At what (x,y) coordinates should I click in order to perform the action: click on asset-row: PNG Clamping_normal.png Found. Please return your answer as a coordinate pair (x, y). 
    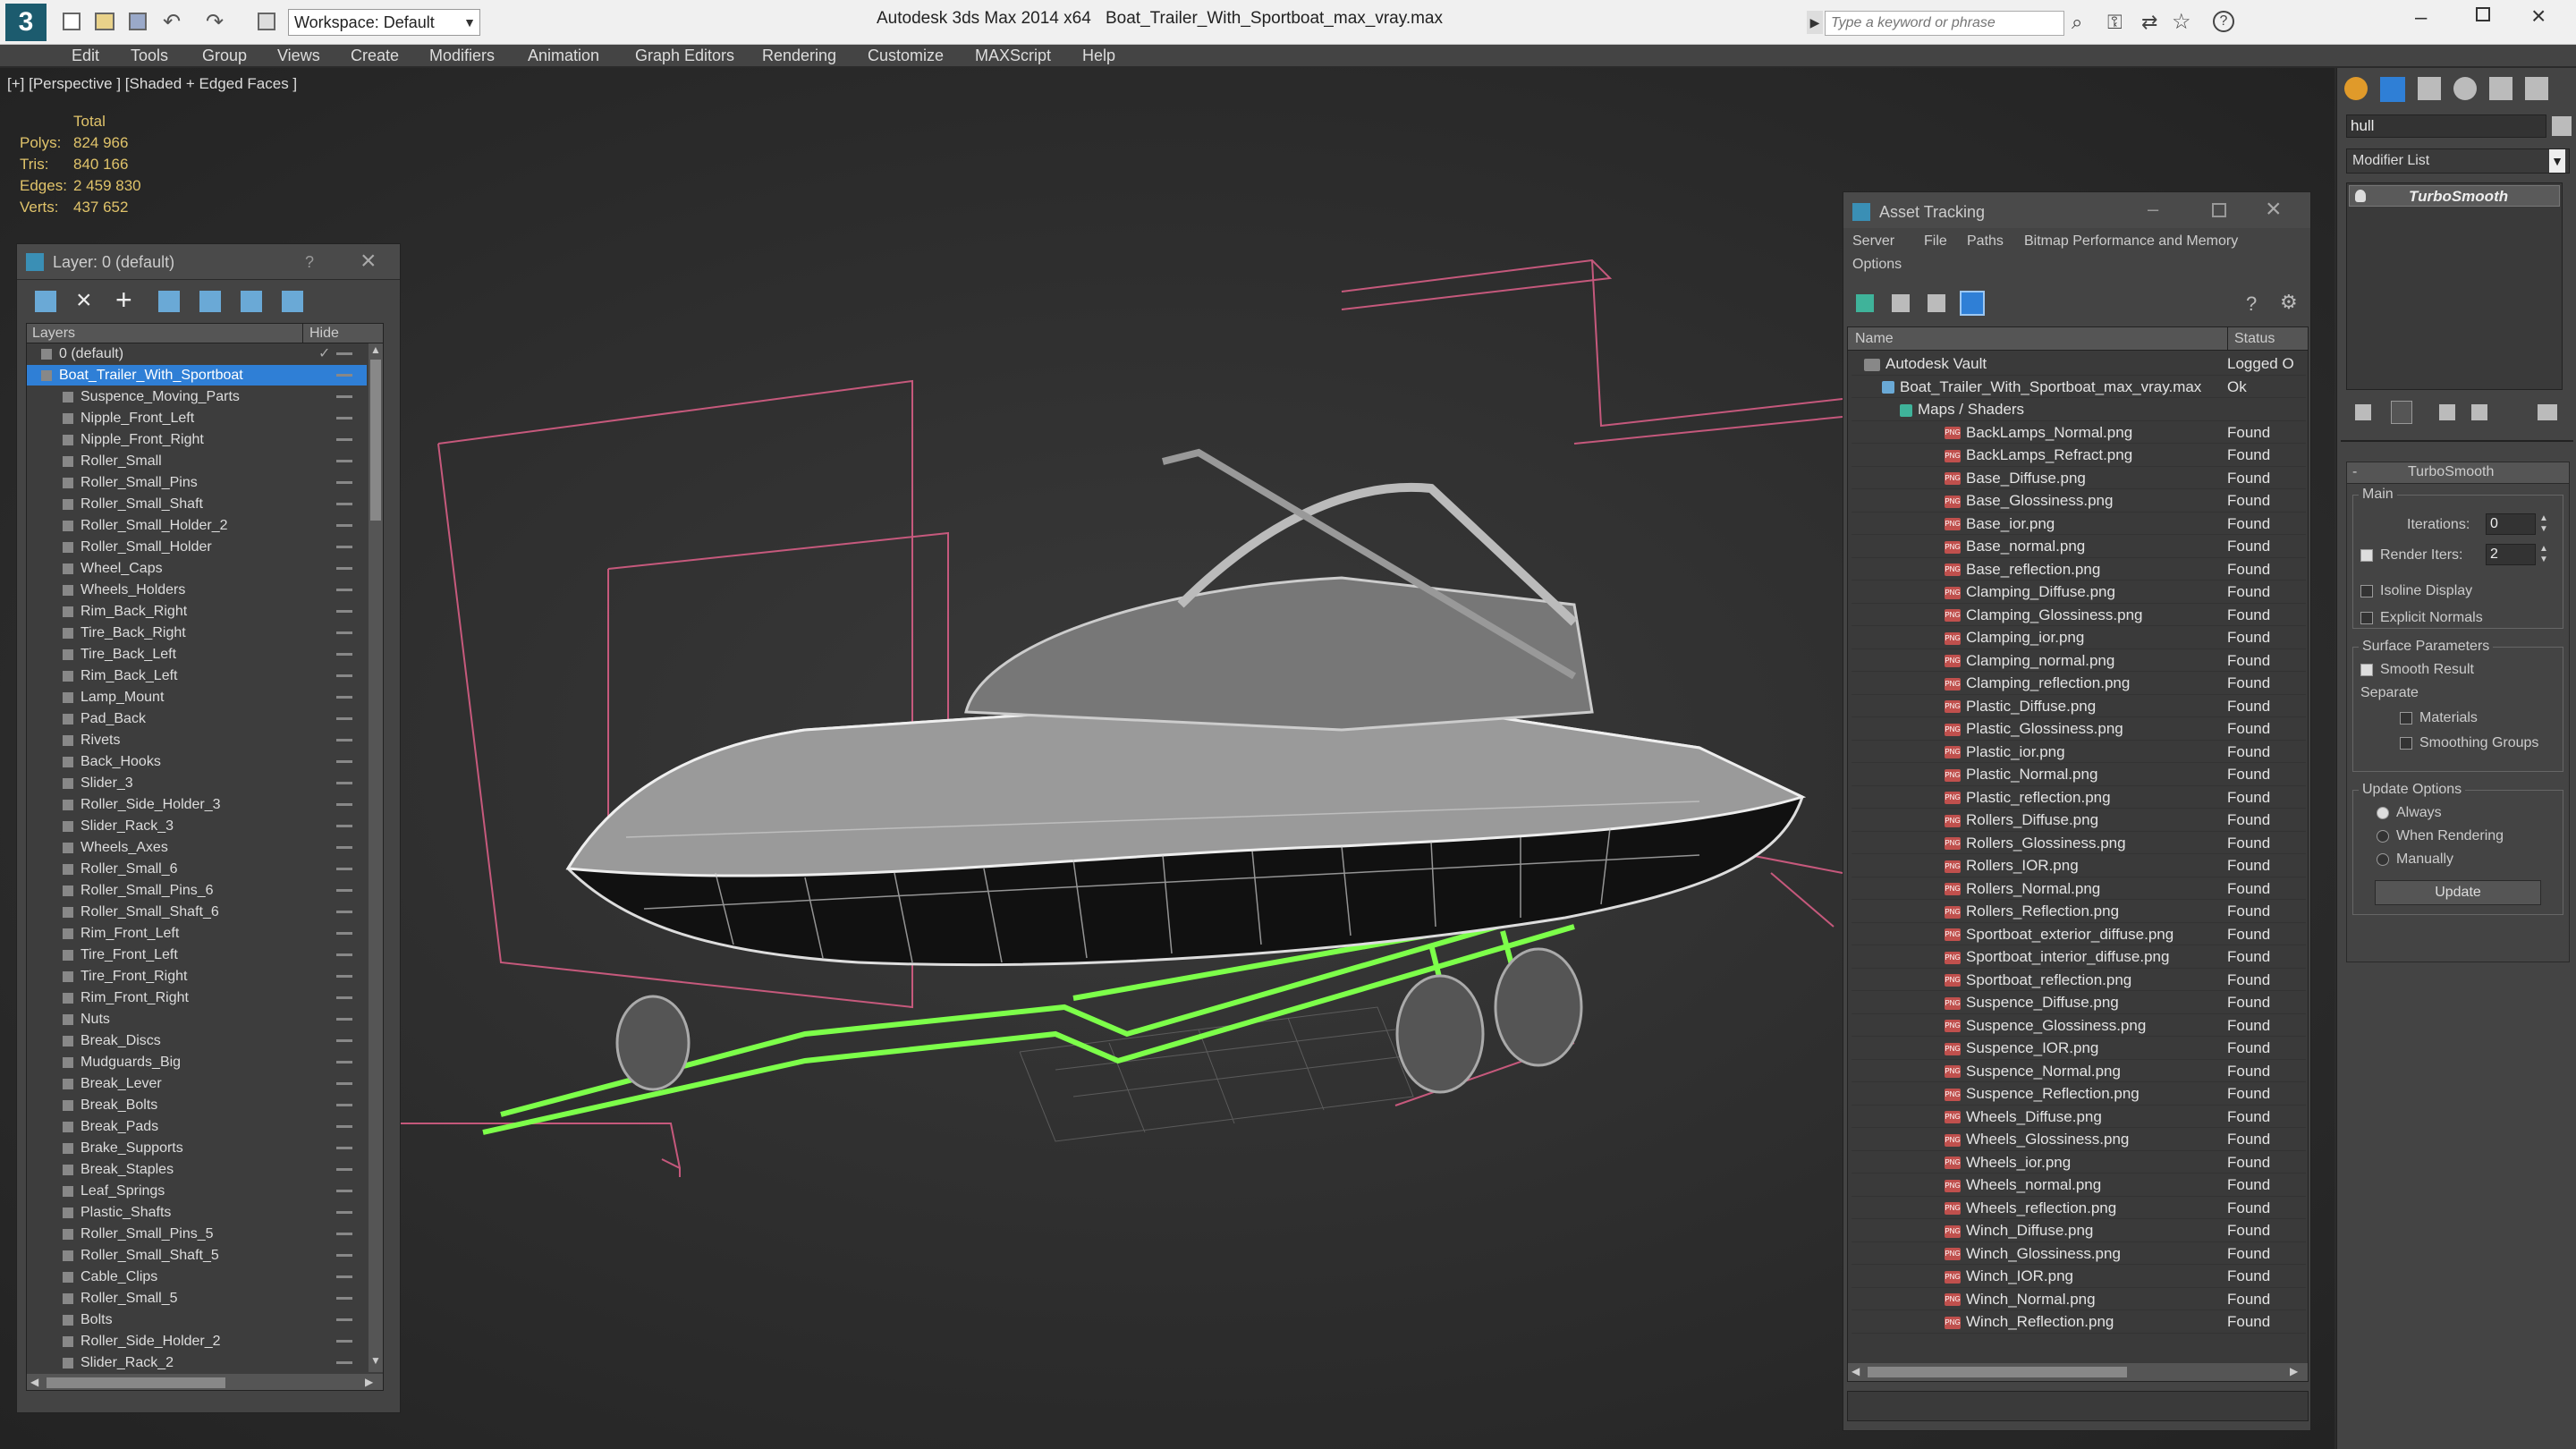
    Looking at the image, I should click on (2079, 660).